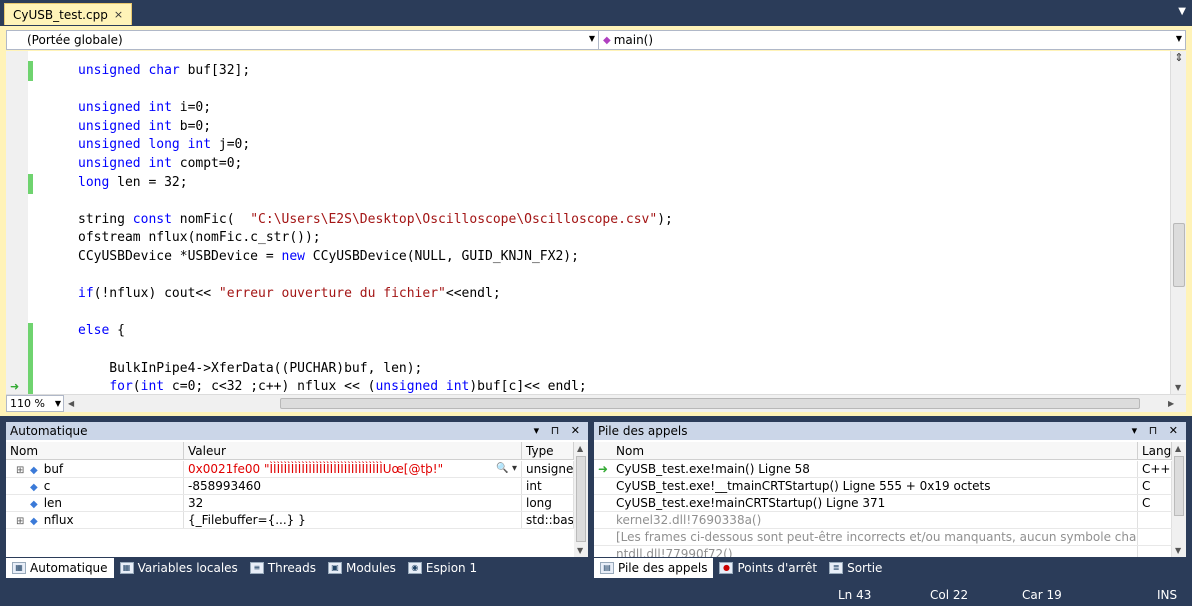  I want to click on cell-name: ⊞ ◆ nflux, so click(95, 520).